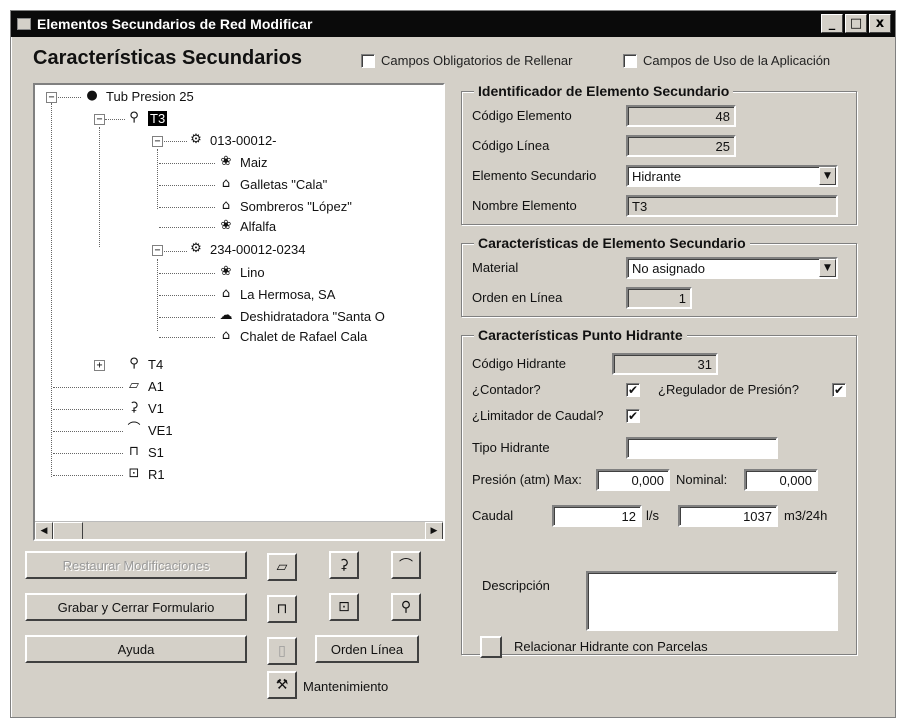  What do you see at coordinates (880, 23) in the screenshot?
I see `close-button: x` at bounding box center [880, 23].